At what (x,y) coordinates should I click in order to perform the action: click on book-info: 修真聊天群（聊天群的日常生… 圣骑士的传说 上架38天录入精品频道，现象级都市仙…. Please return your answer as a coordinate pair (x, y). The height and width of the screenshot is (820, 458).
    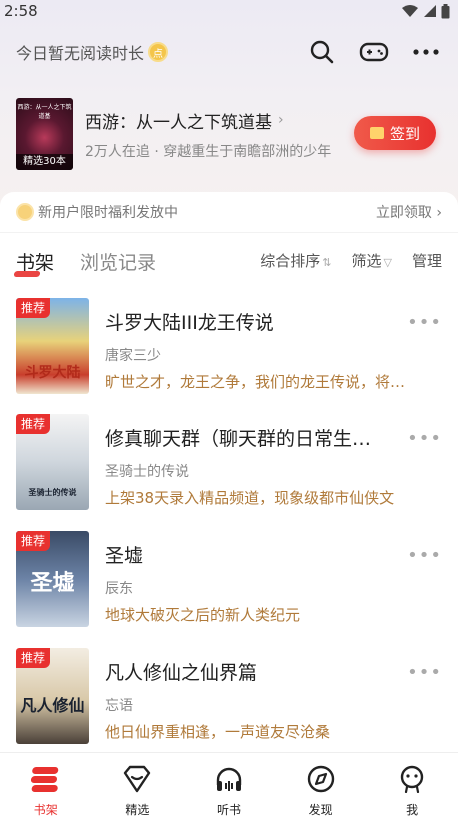
    Looking at the image, I should click on (260, 466).